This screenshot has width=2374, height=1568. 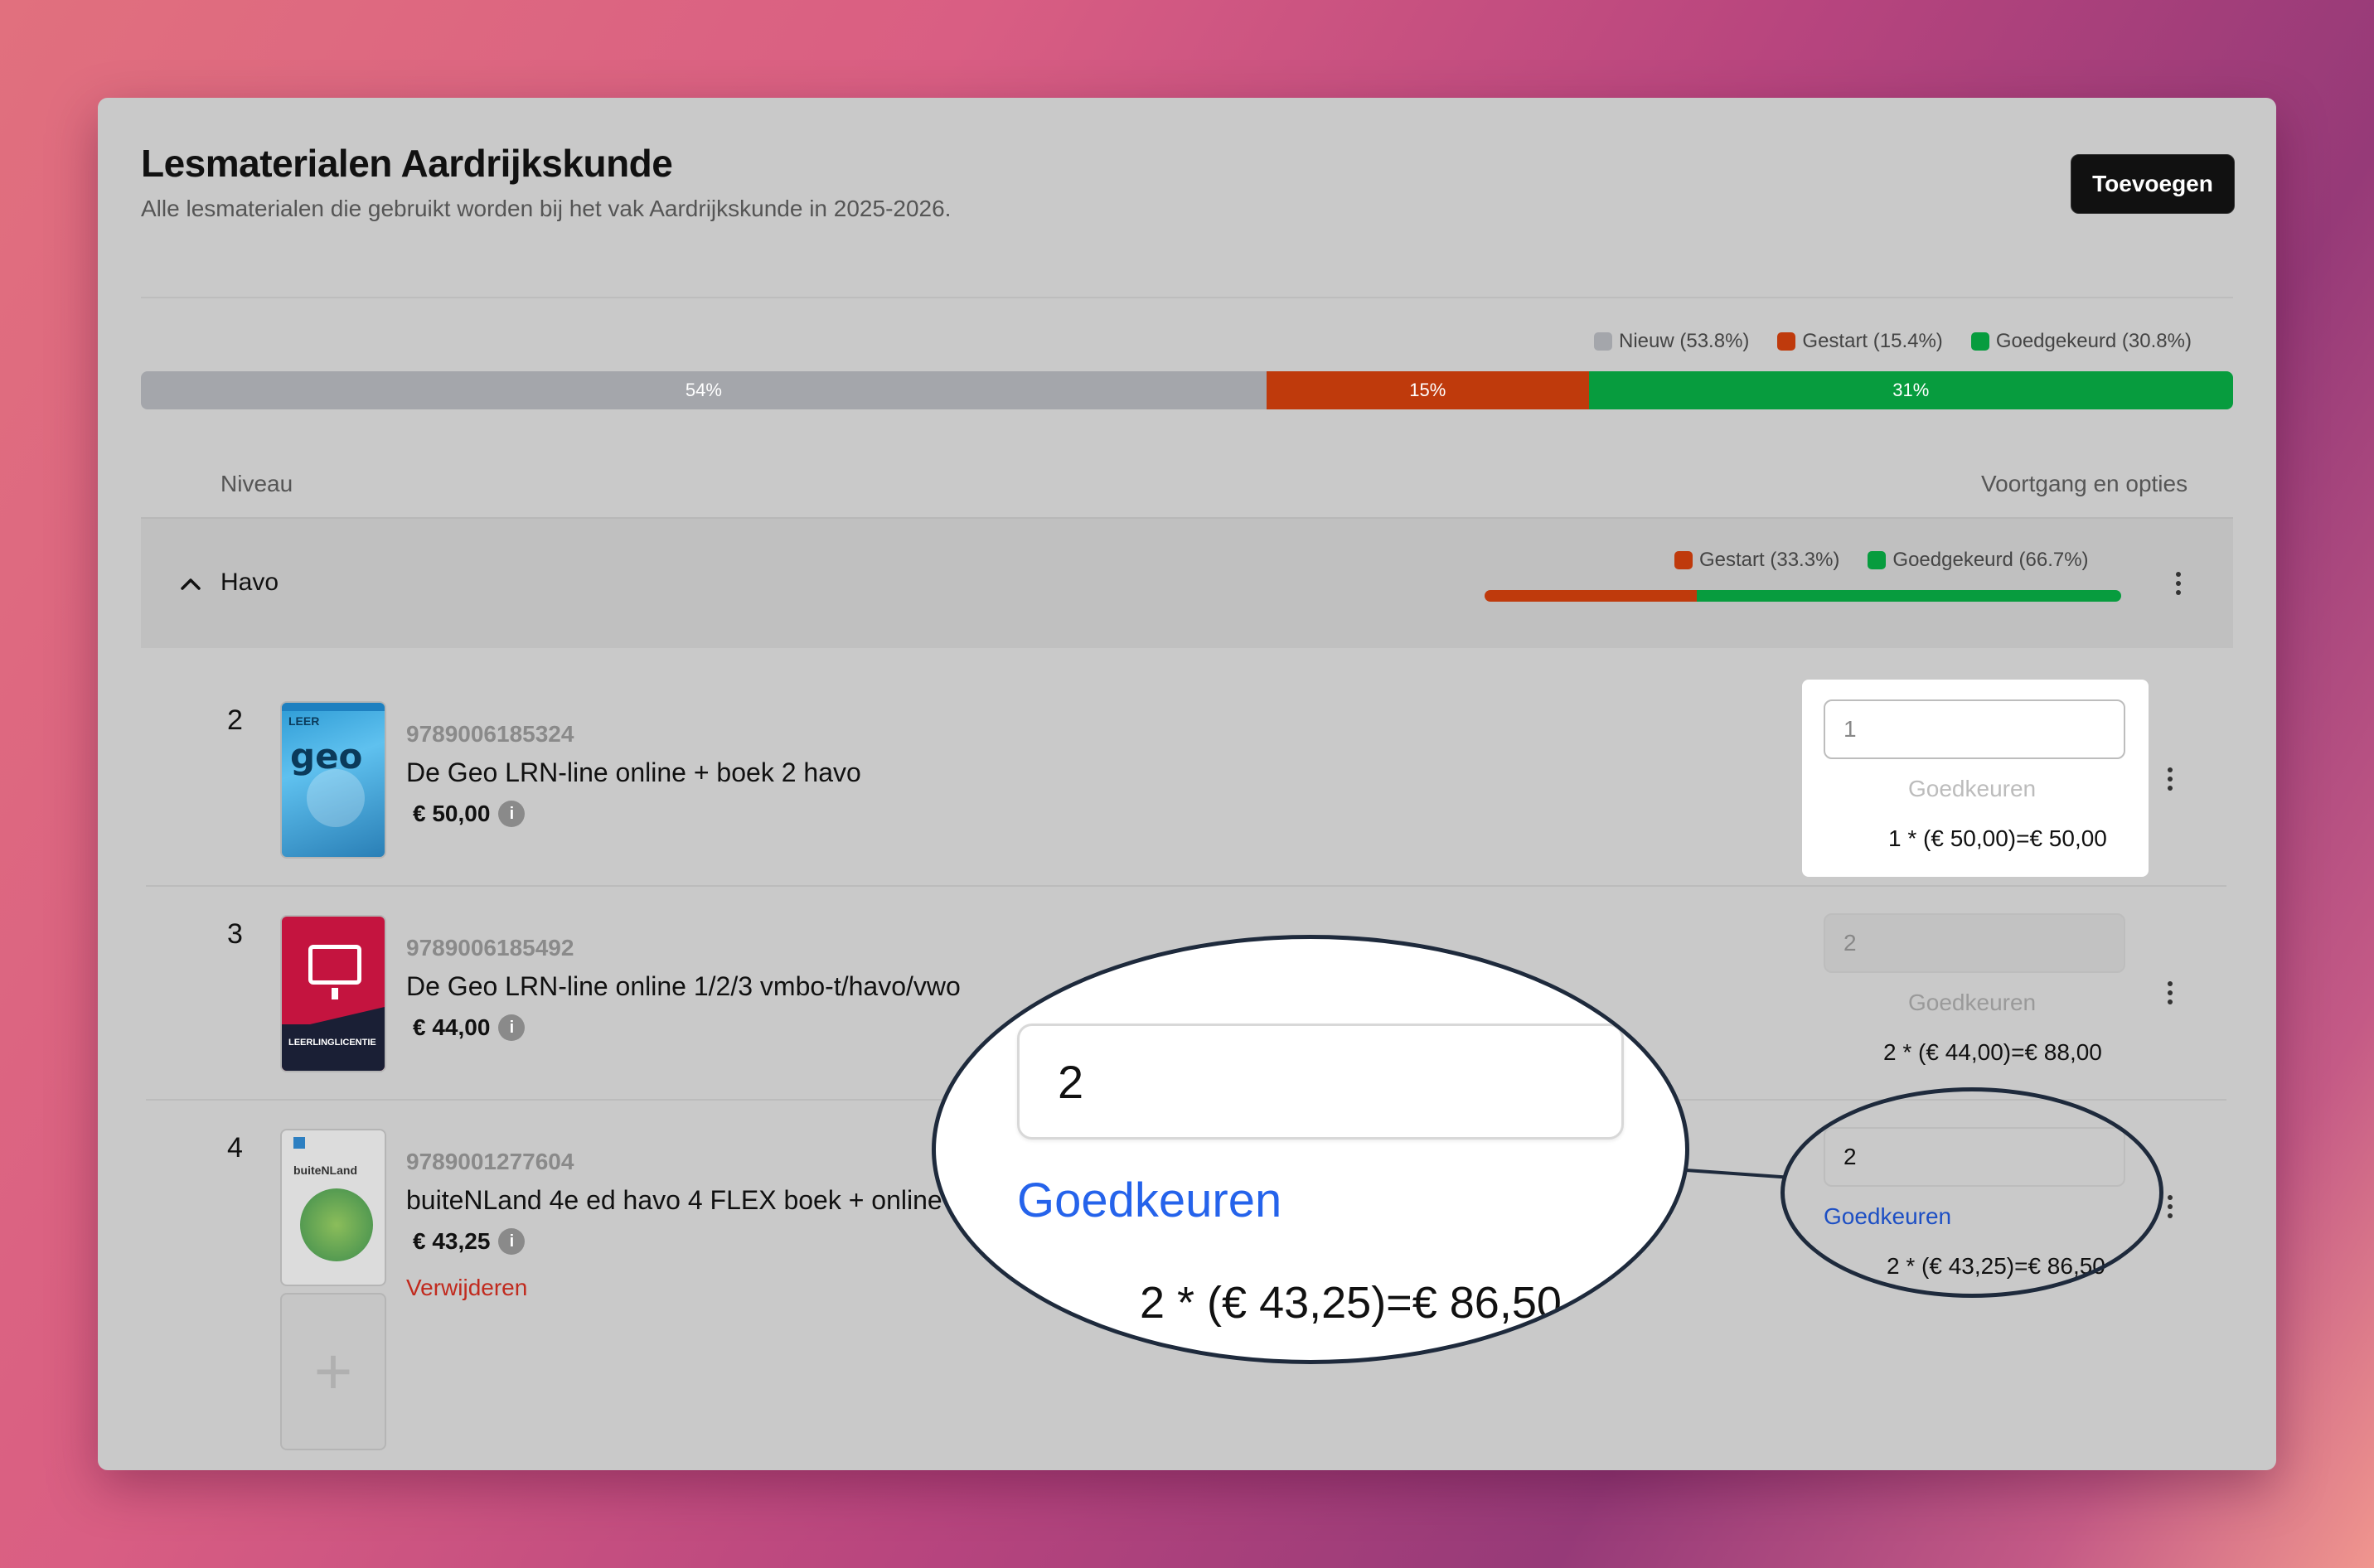 What do you see at coordinates (333, 1207) in the screenshot?
I see `book-cover-image: buiteNLand` at bounding box center [333, 1207].